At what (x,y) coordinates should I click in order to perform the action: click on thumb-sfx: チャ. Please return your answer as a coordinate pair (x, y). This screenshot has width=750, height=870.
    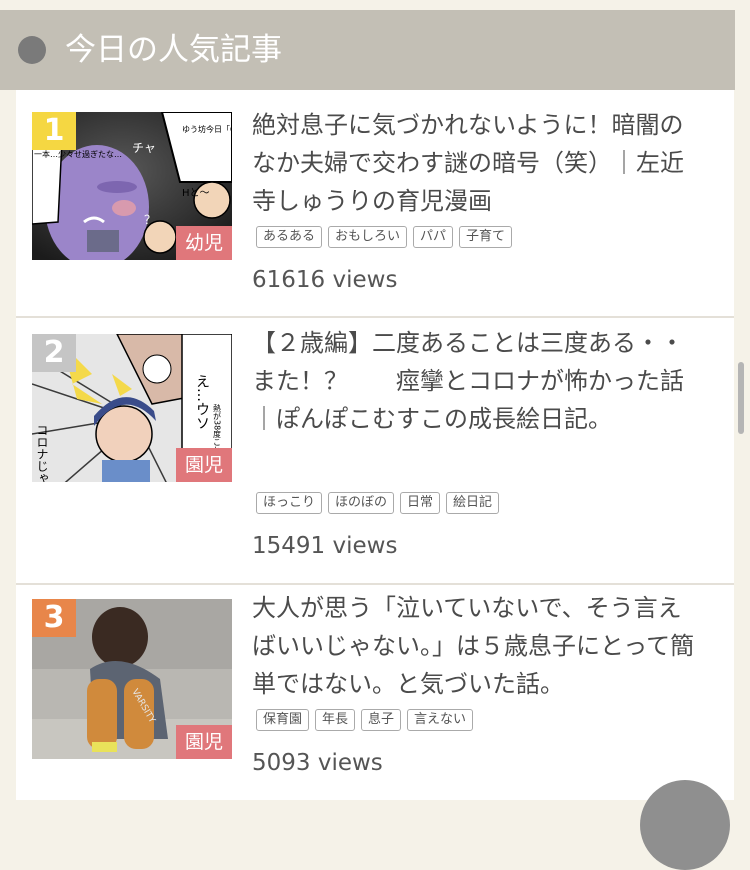
    Looking at the image, I should click on (144, 148).